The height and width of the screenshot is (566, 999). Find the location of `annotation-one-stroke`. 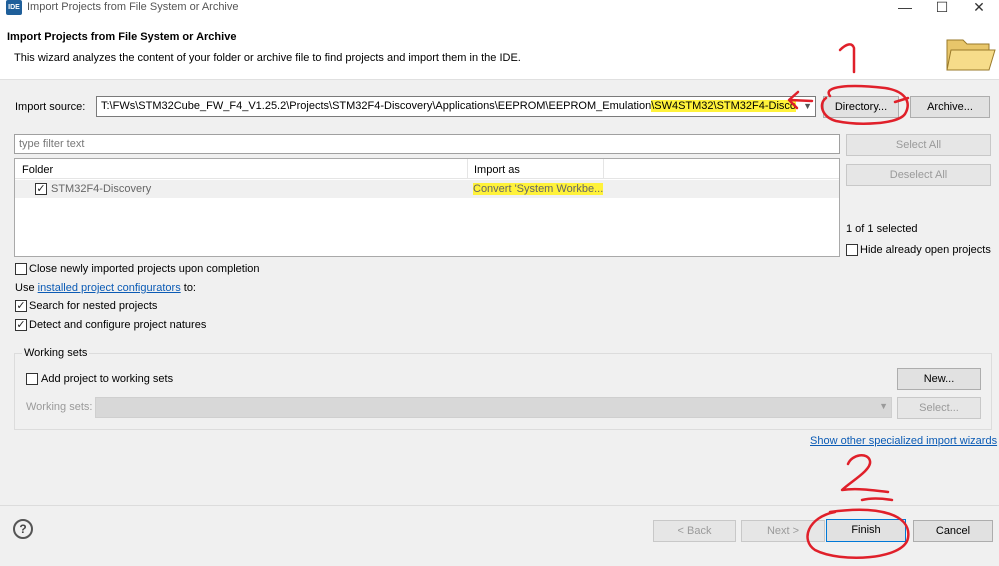

annotation-one-stroke is located at coordinates (847, 58).